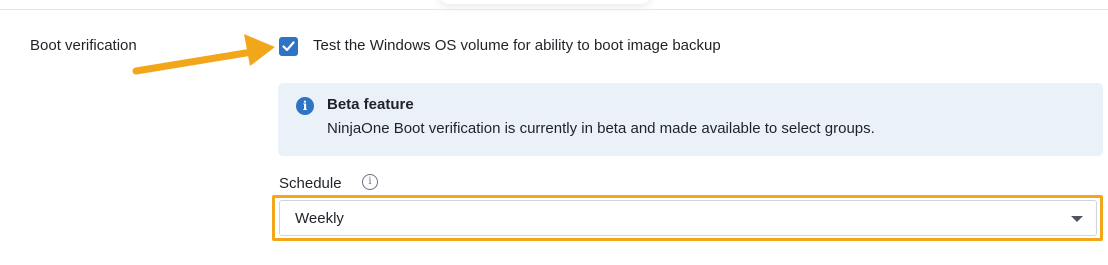 This screenshot has width=1108, height=265. I want to click on boot-verification-checkbox, so click(288, 46).